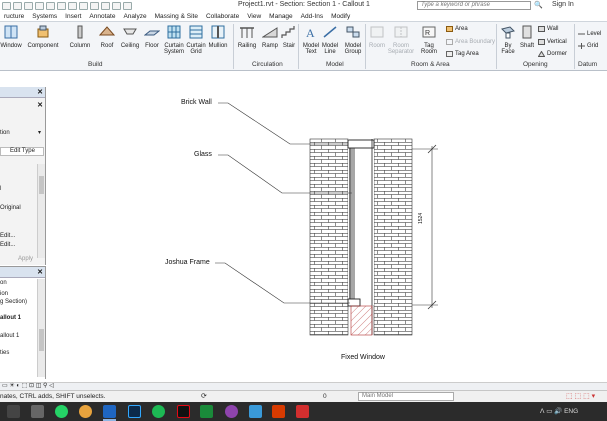  What do you see at coordinates (17, 5) in the screenshot?
I see `save-icon` at bounding box center [17, 5].